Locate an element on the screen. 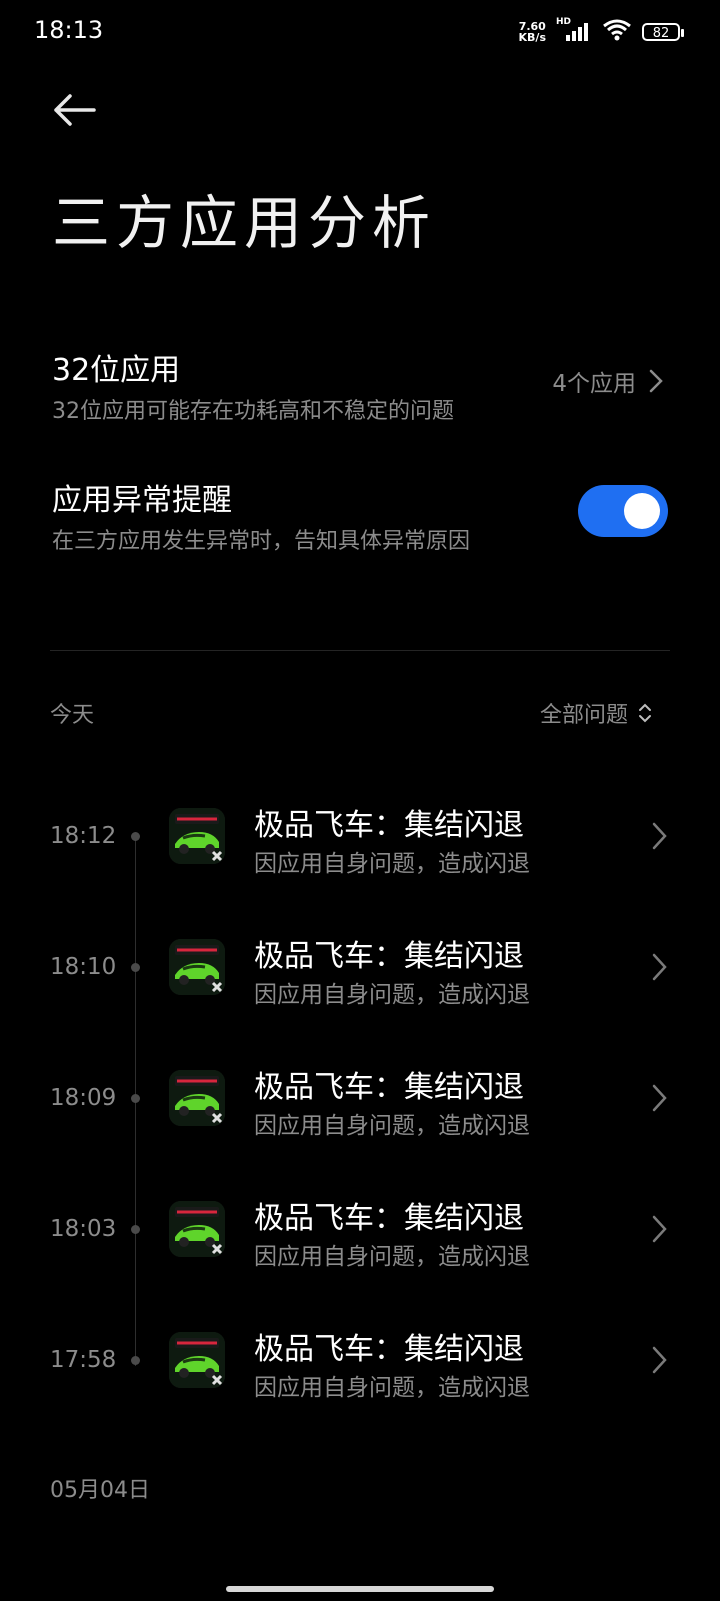  divider is located at coordinates (360, 650).